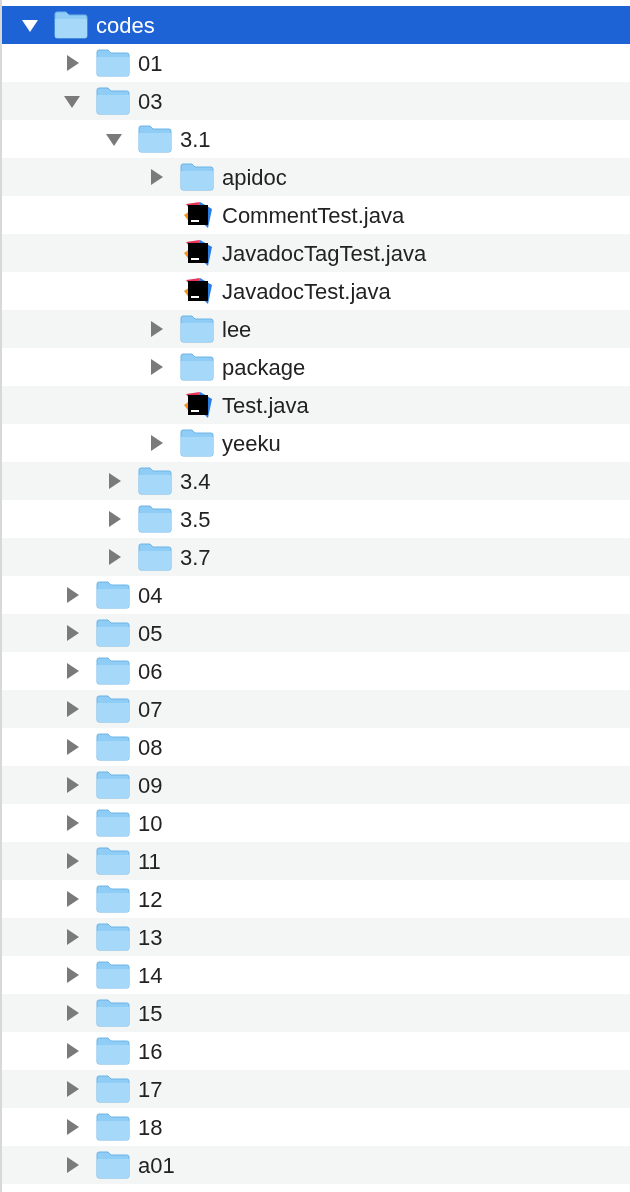 The image size is (630, 1192). What do you see at coordinates (316, 101) in the screenshot?
I see `tree-row: 03` at bounding box center [316, 101].